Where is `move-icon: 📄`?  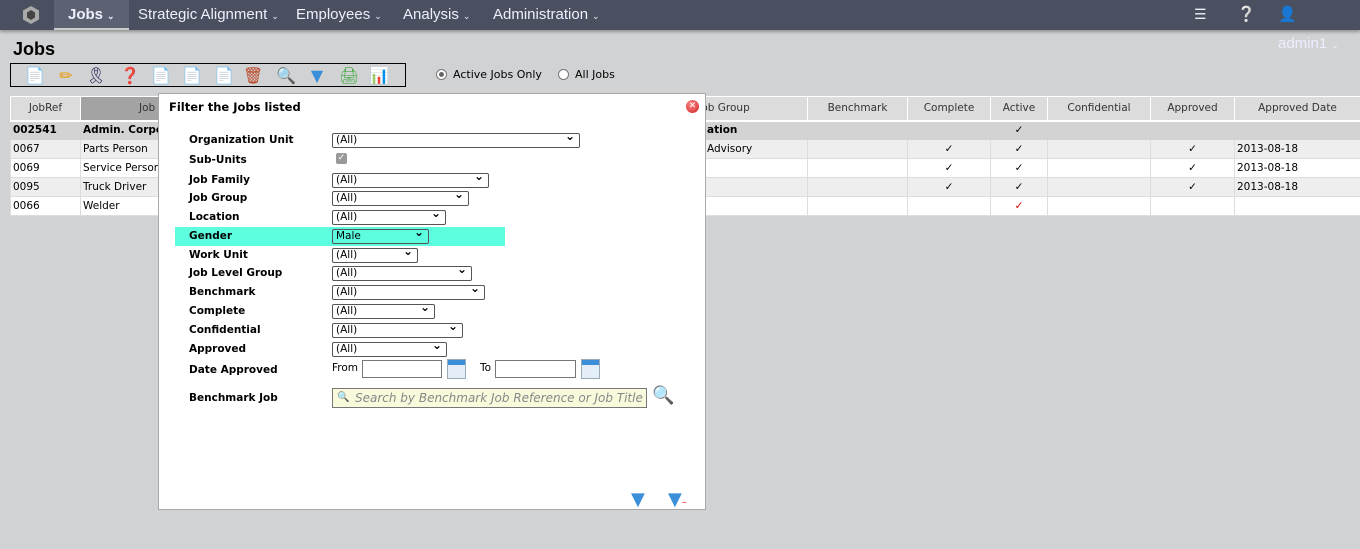 move-icon: 📄 is located at coordinates (192, 76).